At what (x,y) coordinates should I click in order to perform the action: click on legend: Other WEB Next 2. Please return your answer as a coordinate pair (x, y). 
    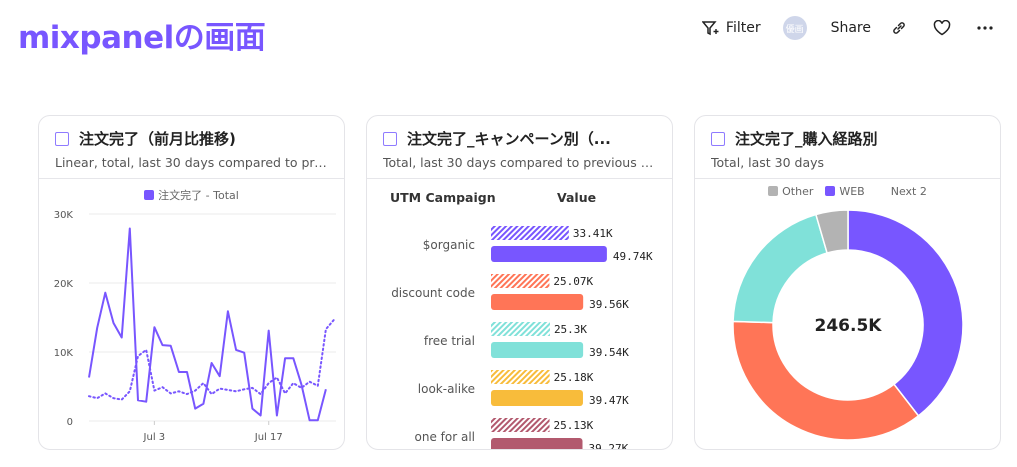
    Looking at the image, I should click on (847, 191).